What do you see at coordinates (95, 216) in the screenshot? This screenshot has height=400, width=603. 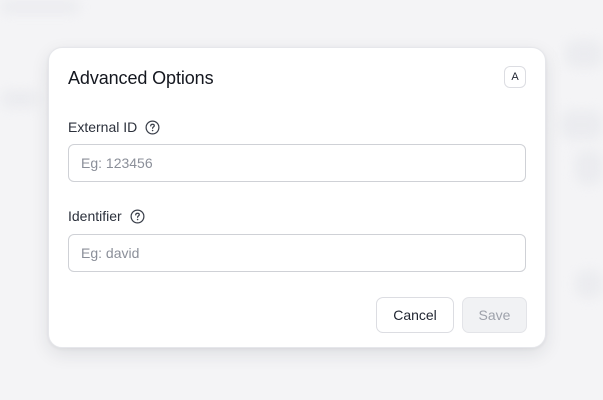 I see `identifier-label: Identifier` at bounding box center [95, 216].